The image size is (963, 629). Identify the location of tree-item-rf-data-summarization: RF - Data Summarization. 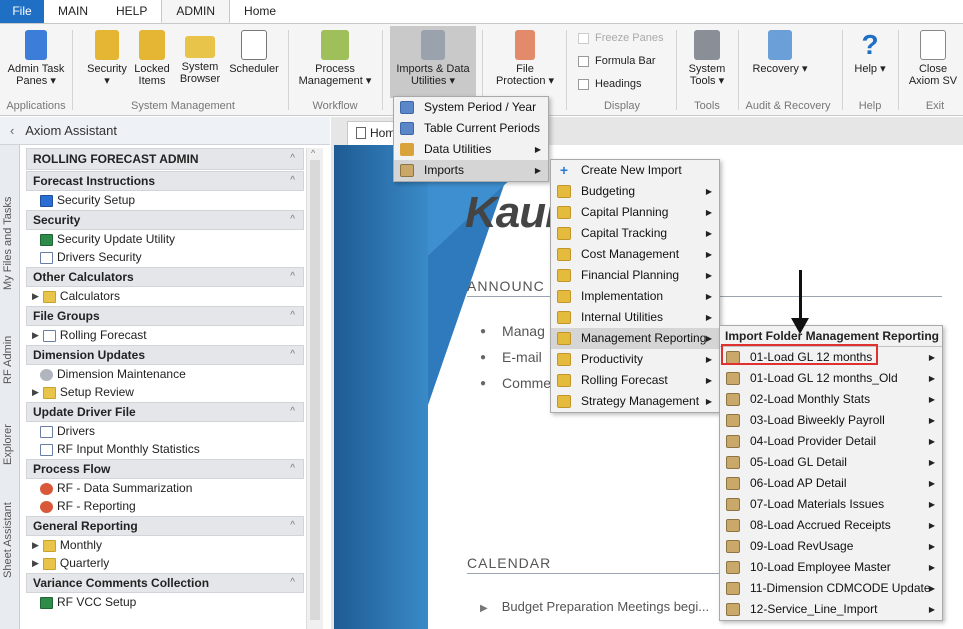
(165, 488).